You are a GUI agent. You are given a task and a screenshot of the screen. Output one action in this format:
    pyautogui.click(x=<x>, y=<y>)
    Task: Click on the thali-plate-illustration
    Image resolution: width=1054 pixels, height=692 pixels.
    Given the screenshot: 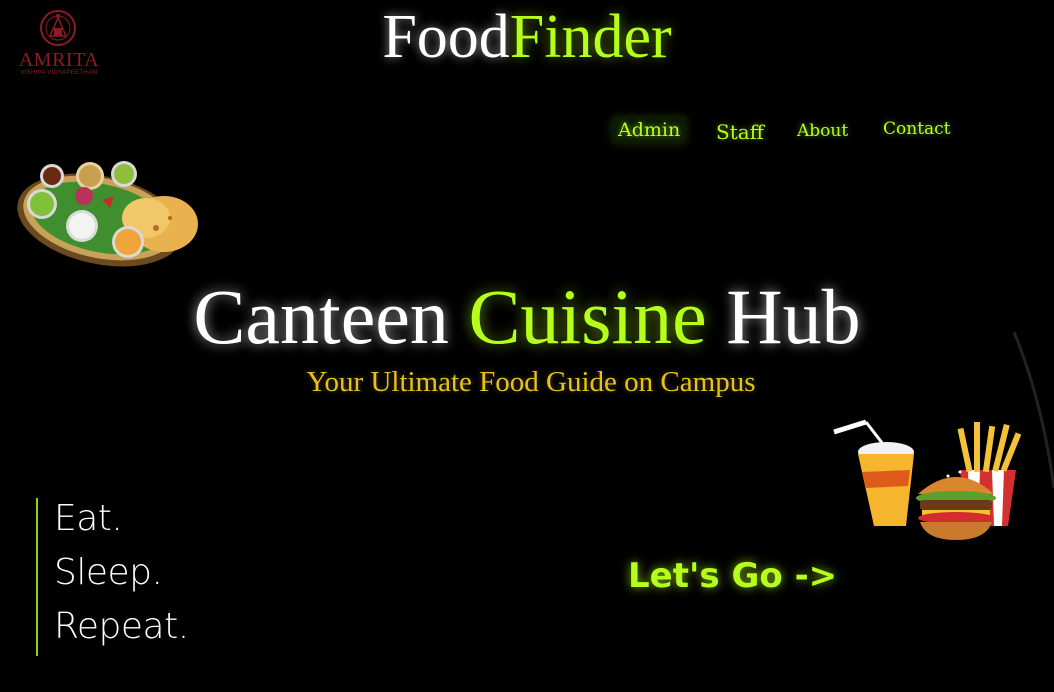 What is the action you would take?
    pyautogui.click(x=107, y=214)
    